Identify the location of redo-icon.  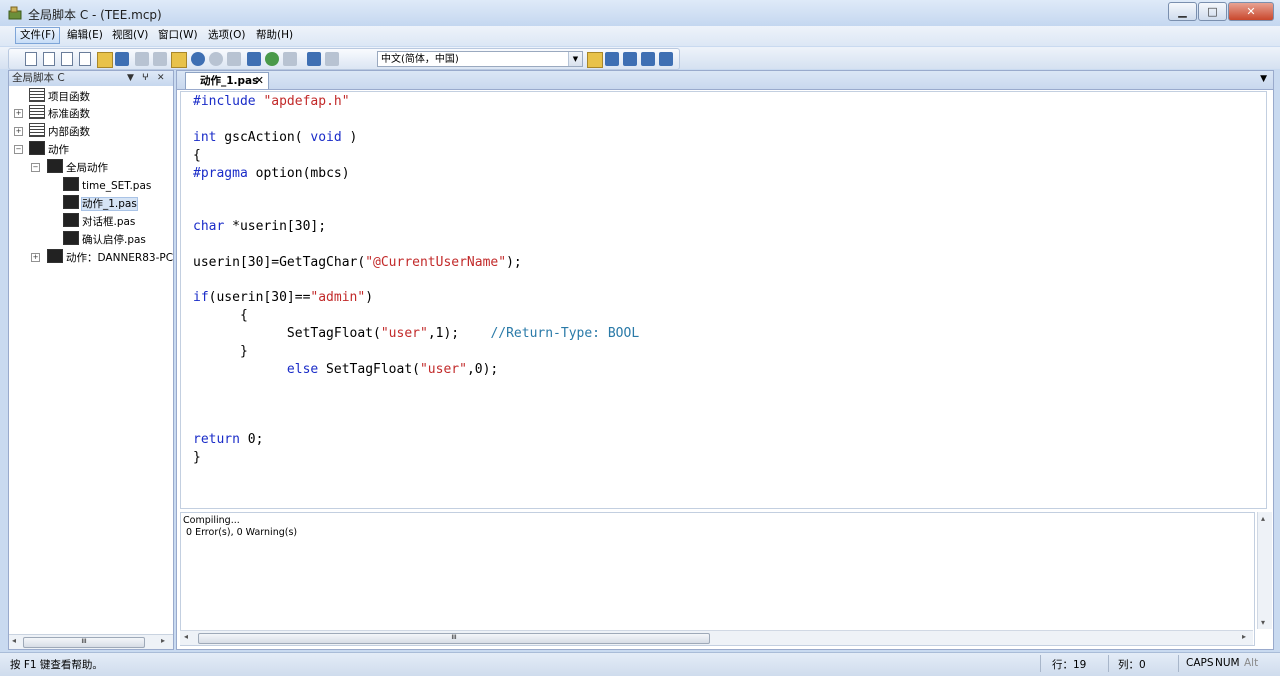
(216, 59).